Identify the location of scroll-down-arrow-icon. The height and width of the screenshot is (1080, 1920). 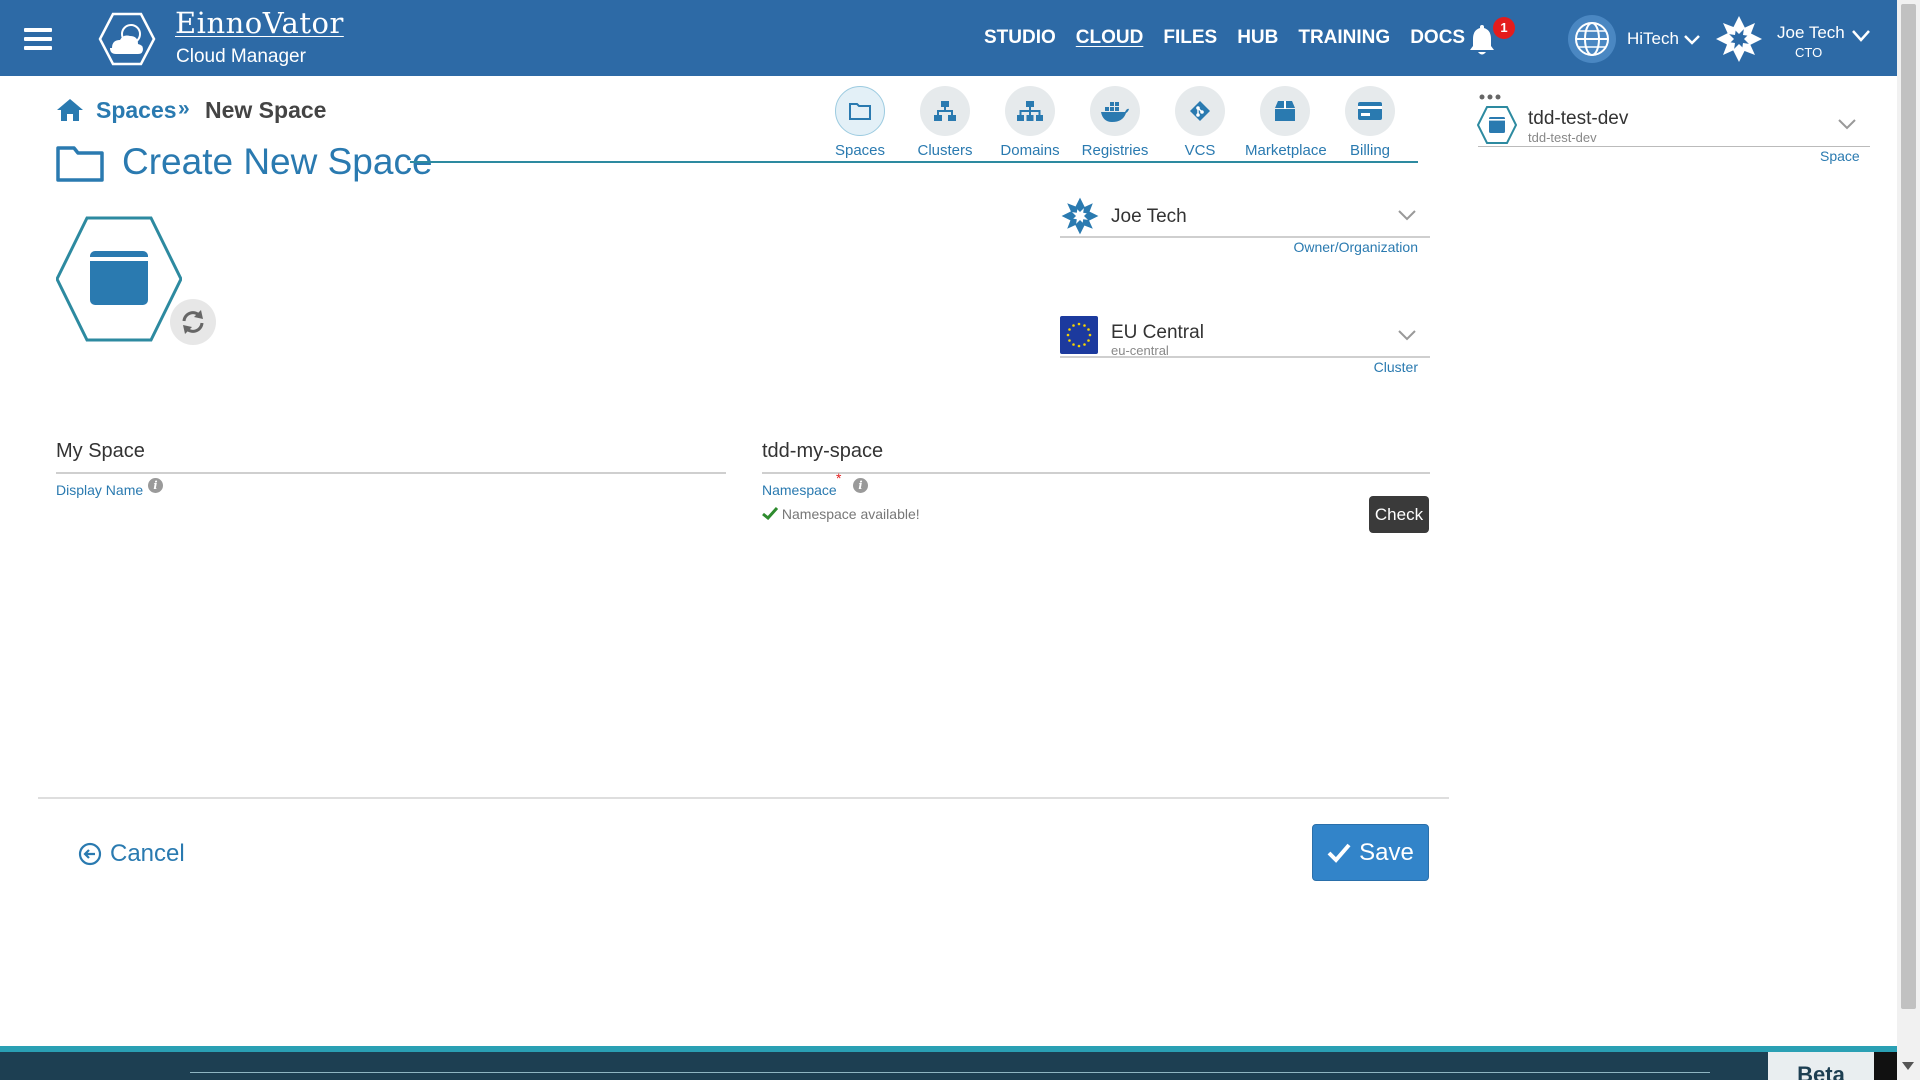
(1908, 1066).